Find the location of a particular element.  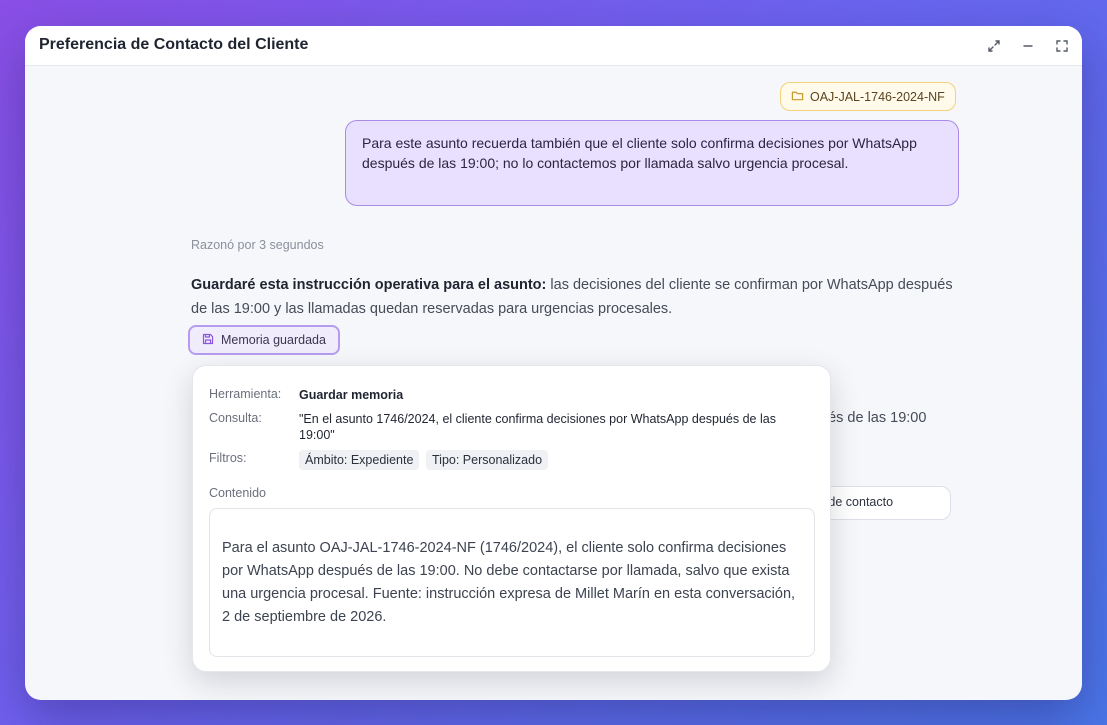

fullscreen-icon is located at coordinates (1062, 46).